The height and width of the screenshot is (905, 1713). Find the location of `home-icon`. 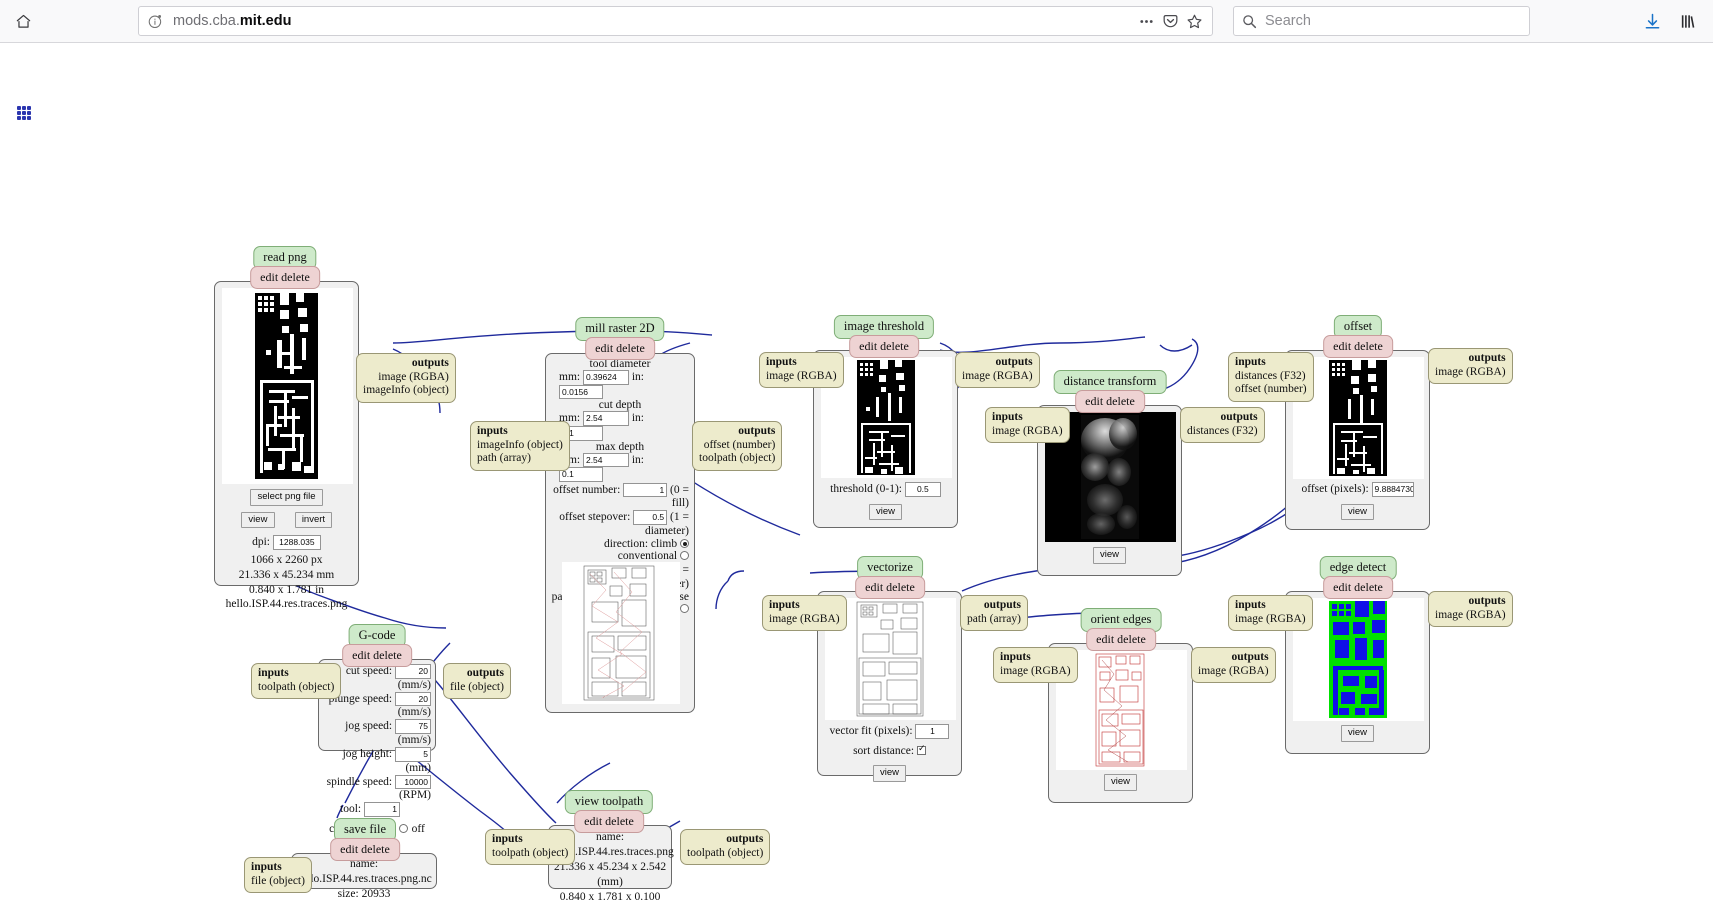

home-icon is located at coordinates (23, 21).